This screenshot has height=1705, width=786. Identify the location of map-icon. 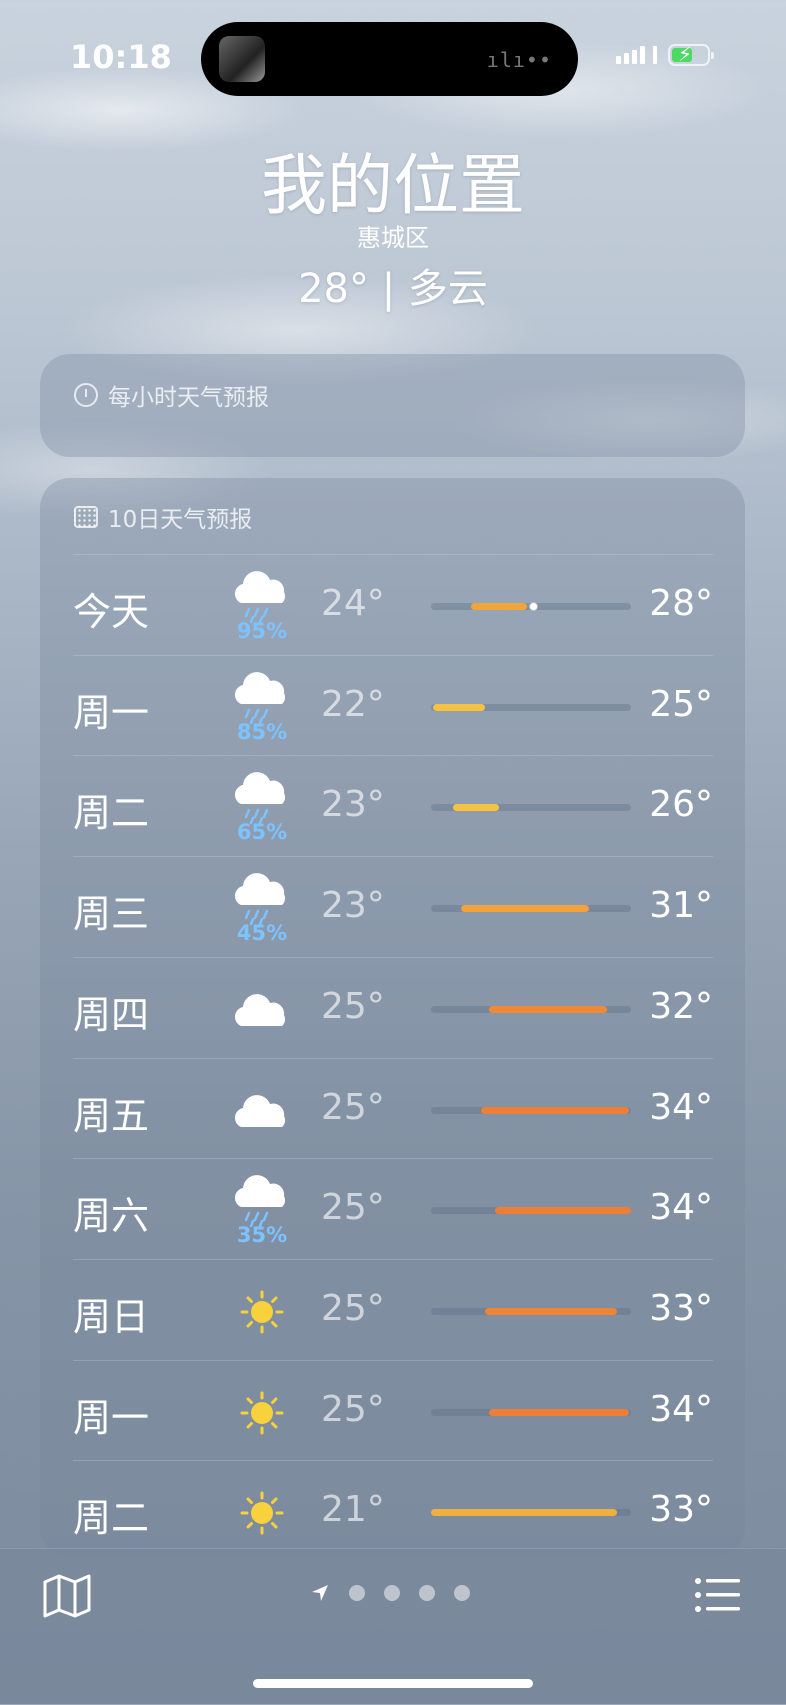
(67, 1596).